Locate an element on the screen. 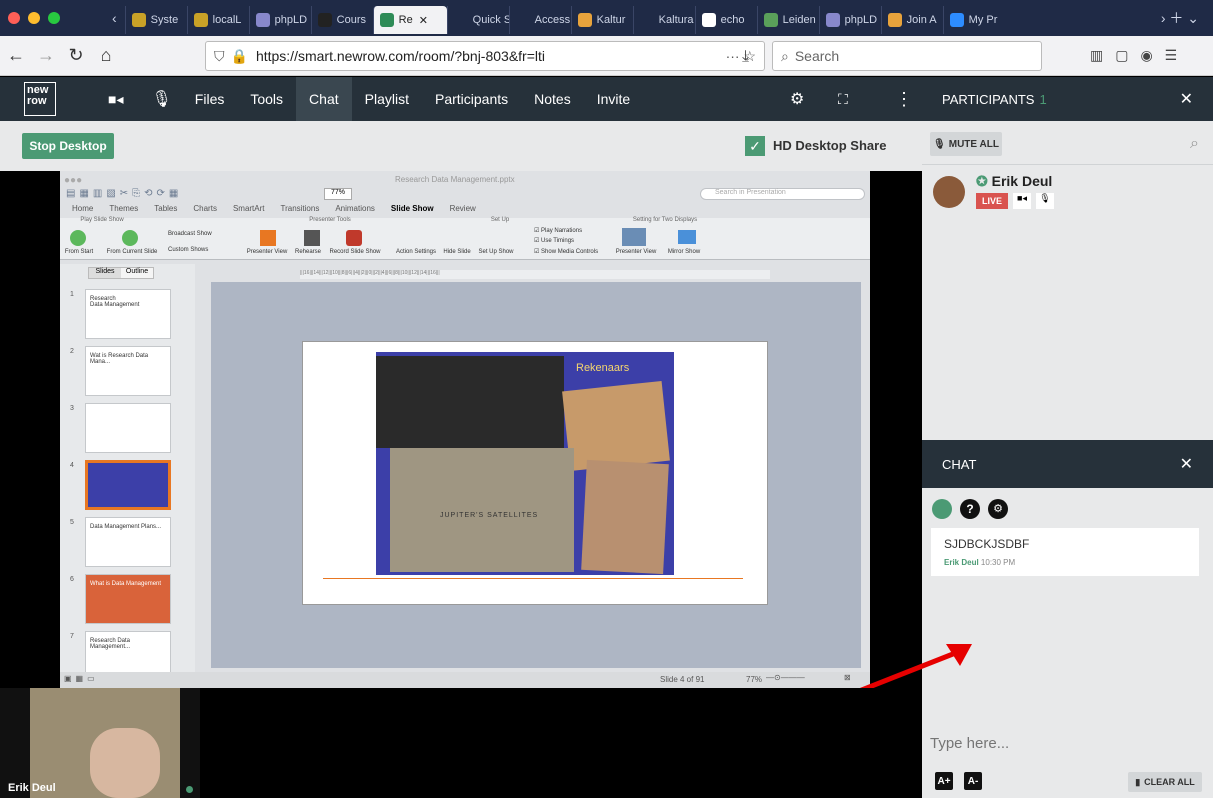 The height and width of the screenshot is (798, 1213). browser-tab: Cours is located at coordinates (341, 20).